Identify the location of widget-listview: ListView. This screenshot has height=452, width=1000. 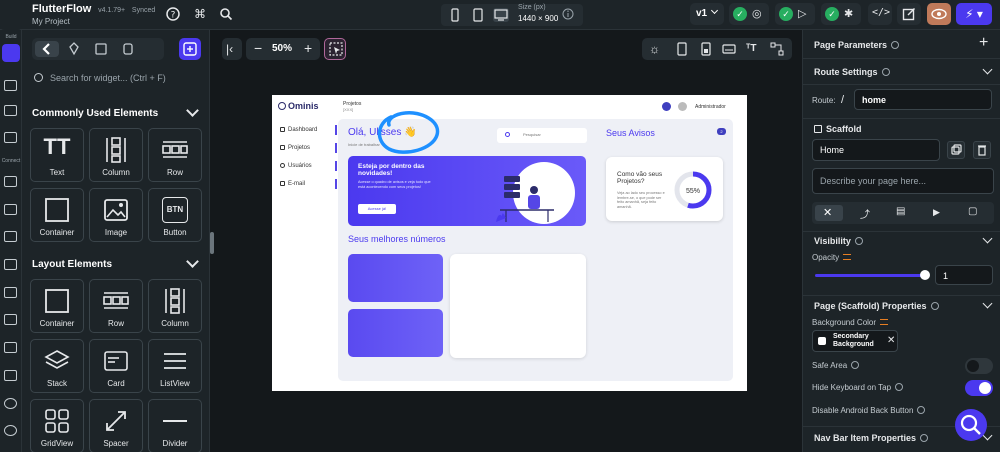
(175, 366).